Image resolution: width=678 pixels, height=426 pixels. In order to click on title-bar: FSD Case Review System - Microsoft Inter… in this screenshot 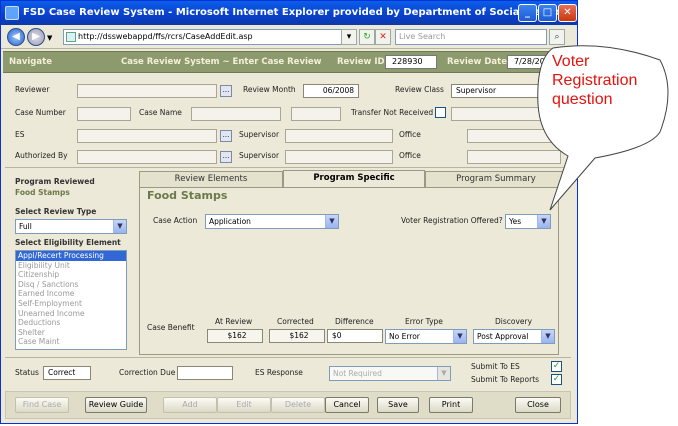, I will do `click(289, 13)`.